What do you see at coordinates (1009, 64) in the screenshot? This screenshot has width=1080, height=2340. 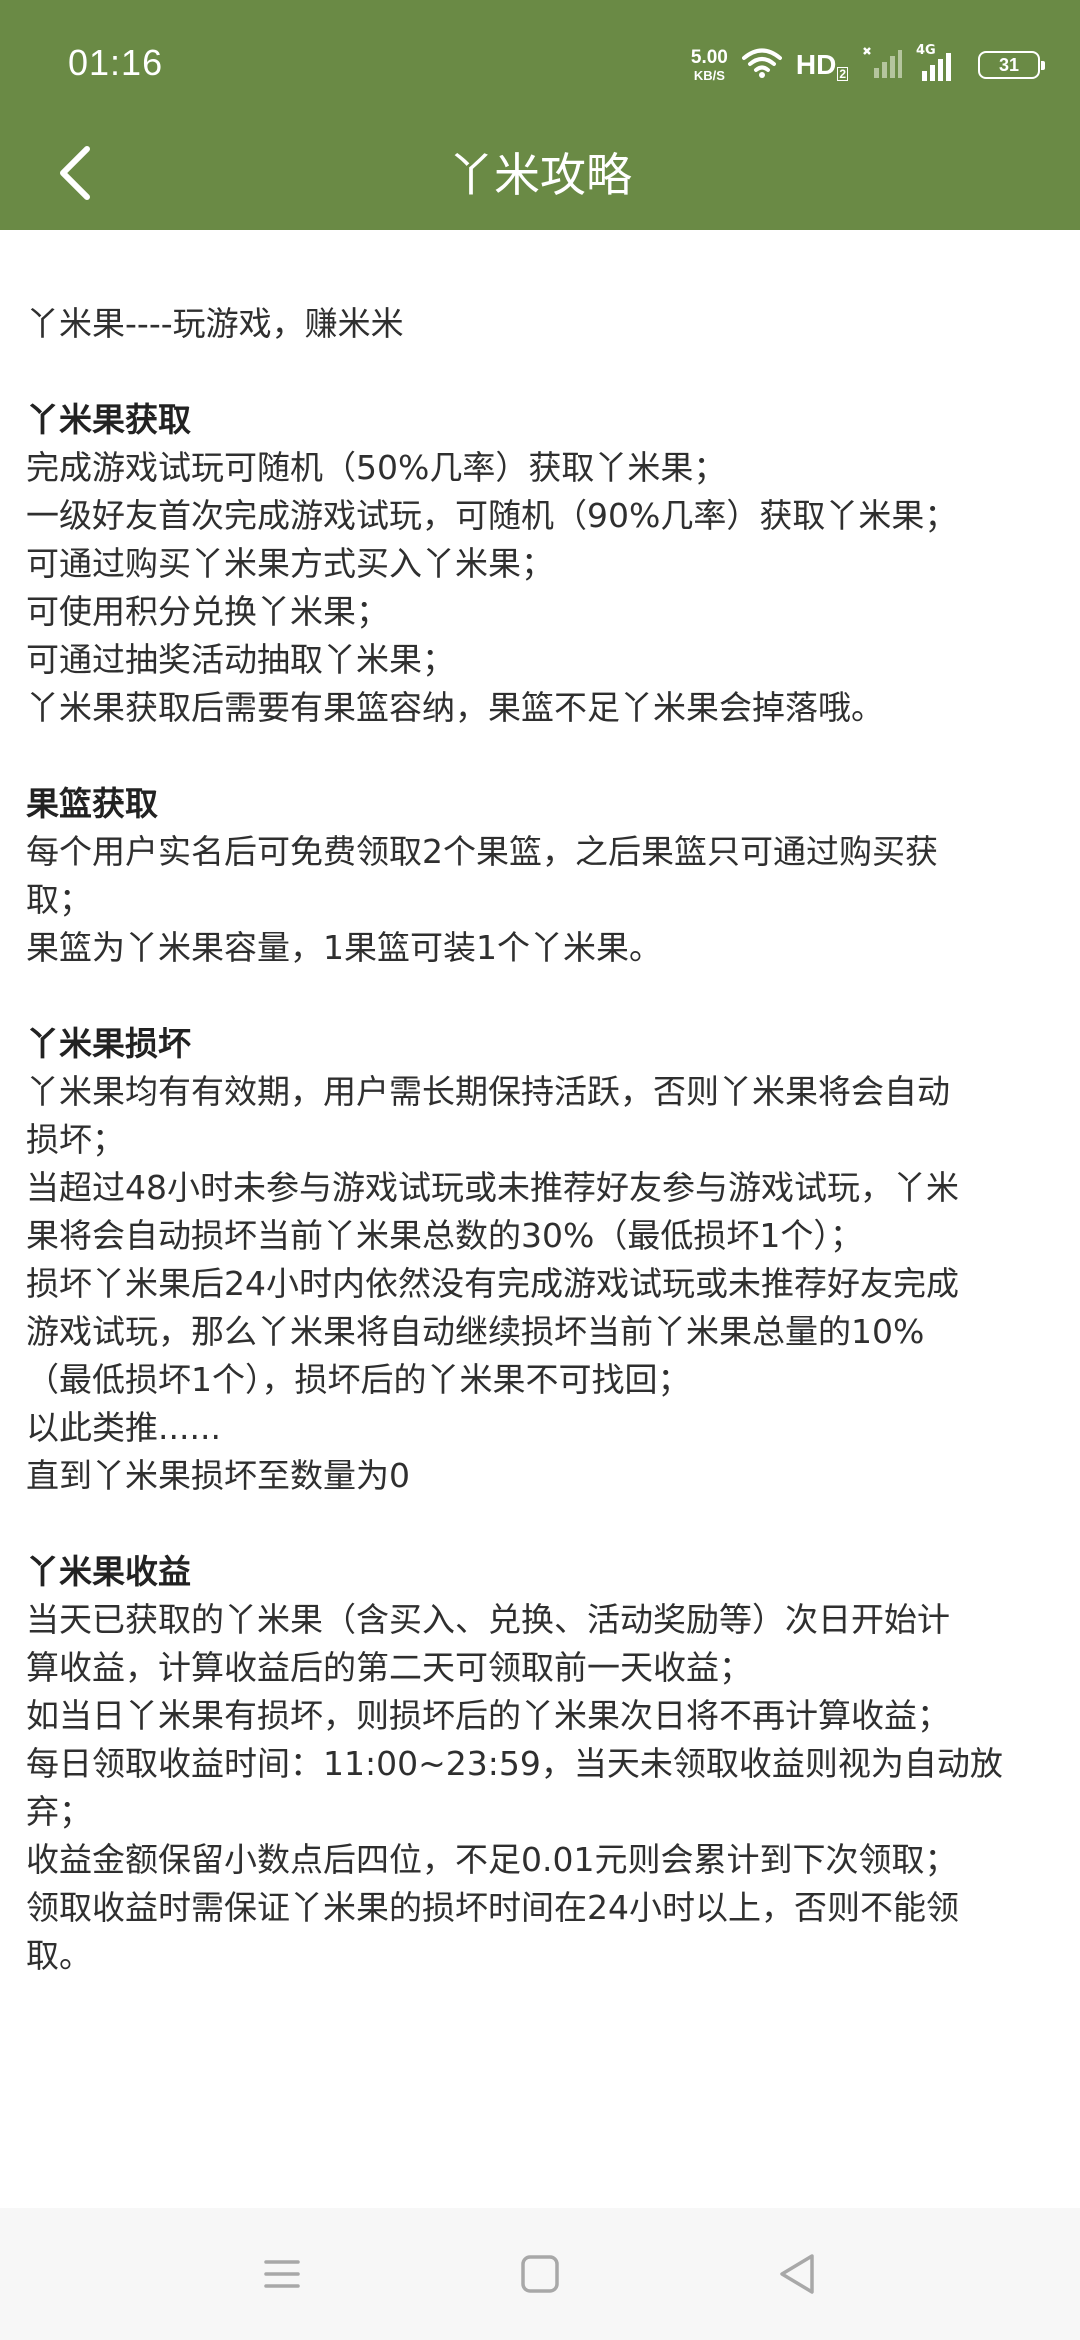 I see `battery-level: 31` at bounding box center [1009, 64].